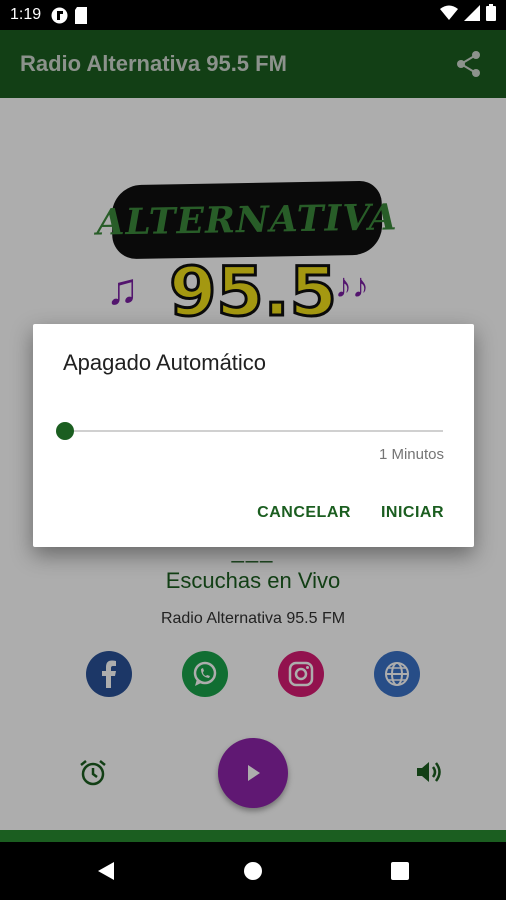 The image size is (506, 900). I want to click on bottom-strip, so click(253, 836).